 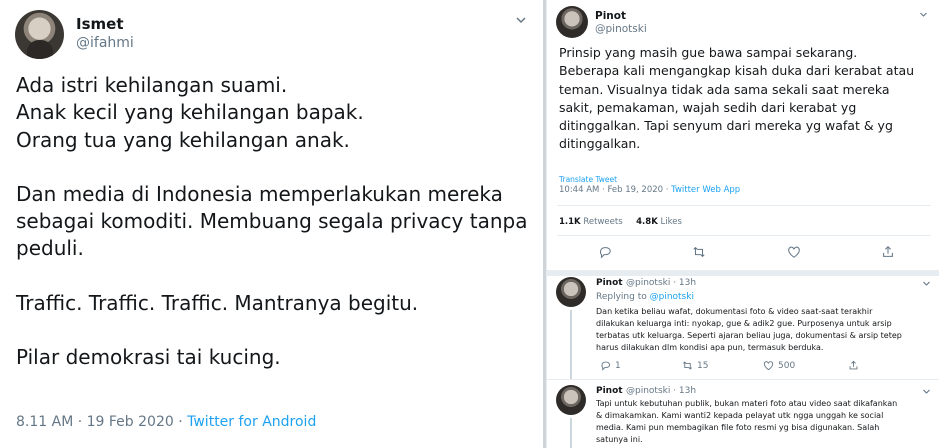 I want to click on author-name: Ismet, so click(x=99, y=24).